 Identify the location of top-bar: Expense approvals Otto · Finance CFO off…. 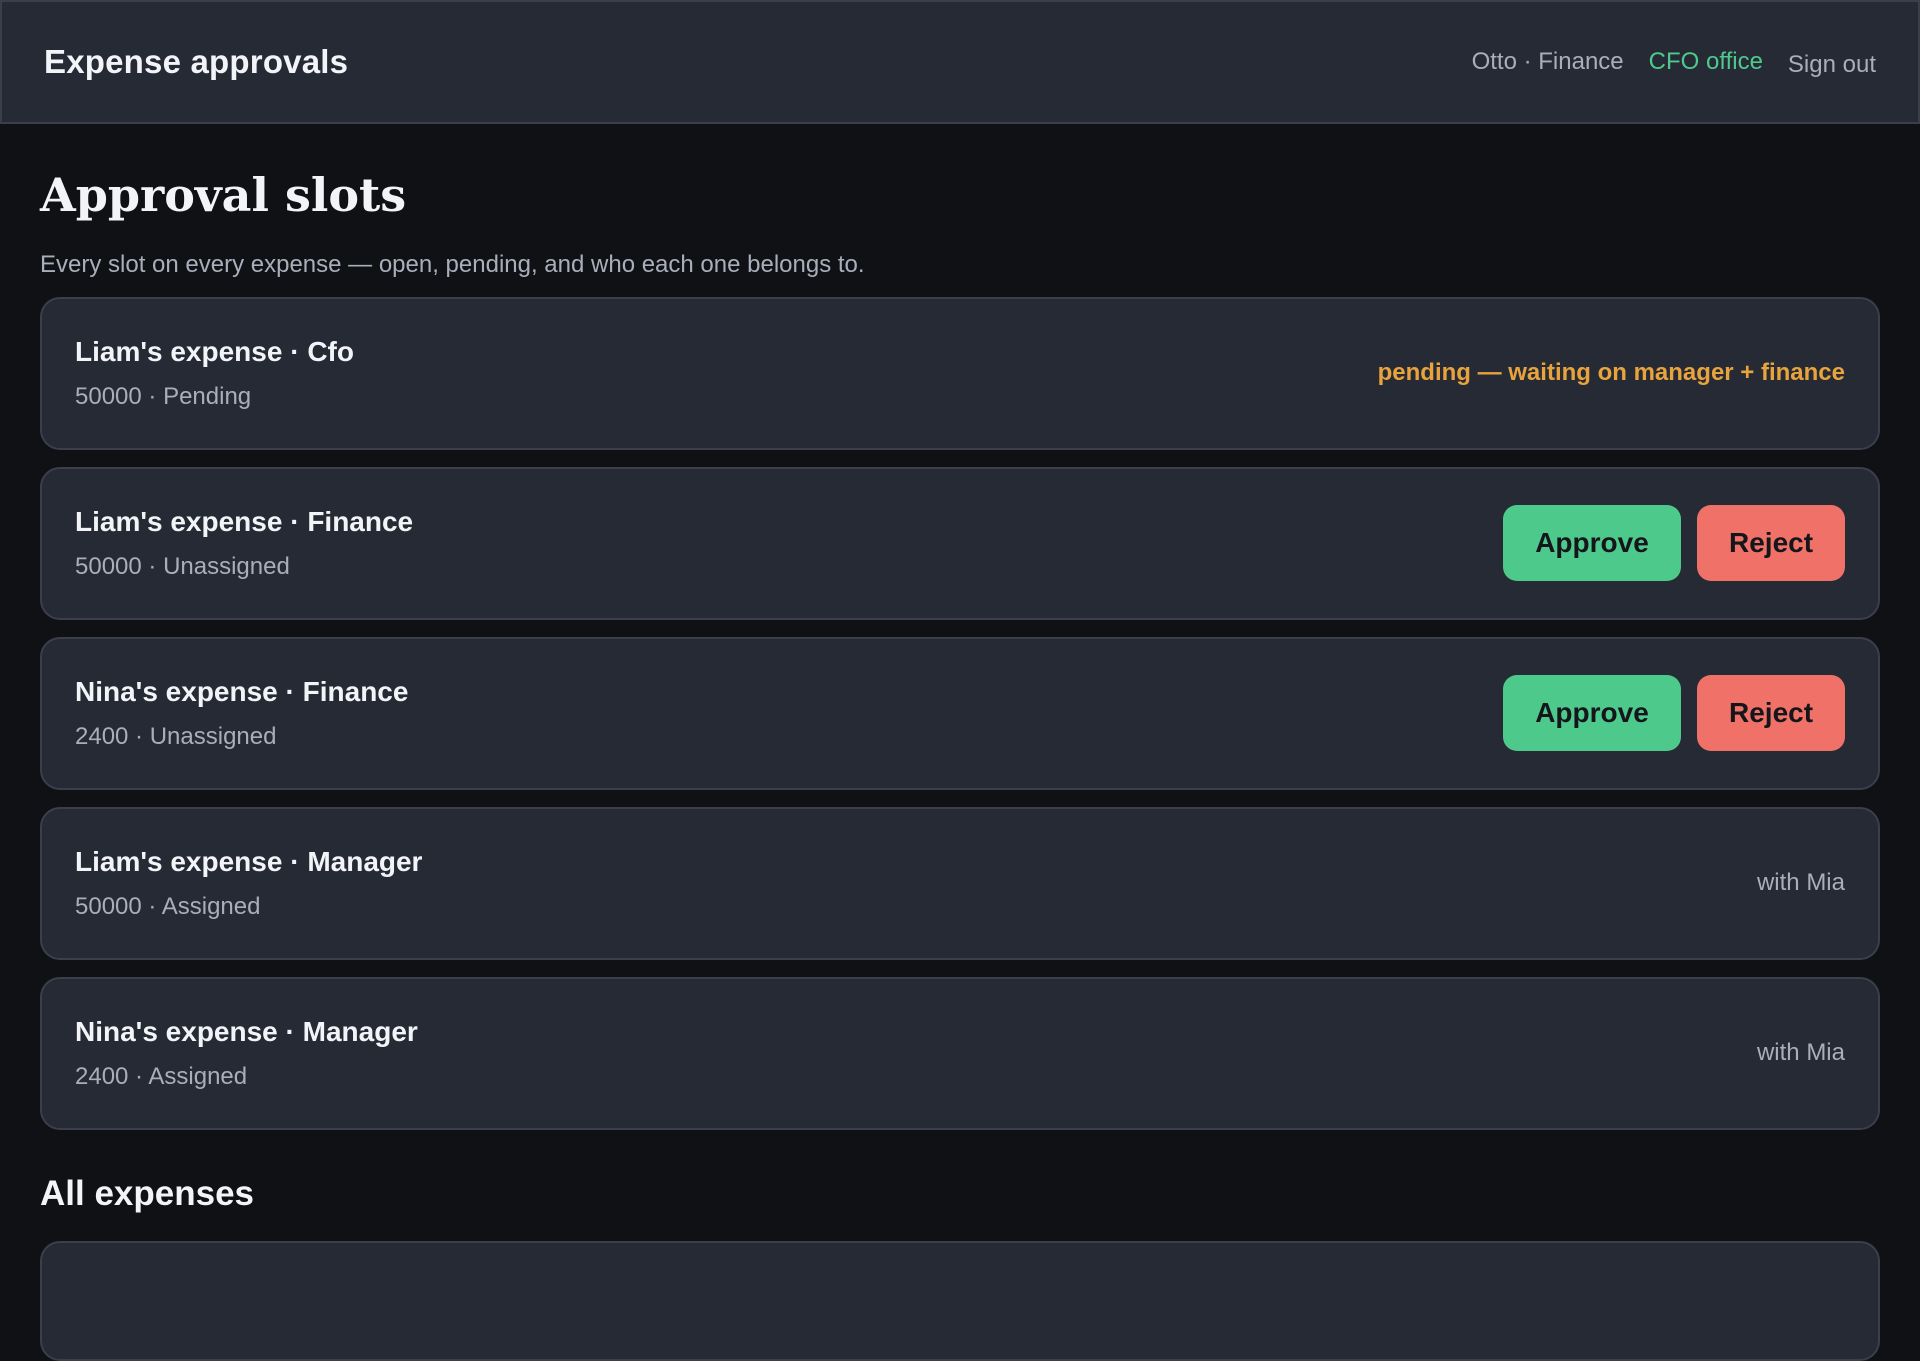
(960, 62).